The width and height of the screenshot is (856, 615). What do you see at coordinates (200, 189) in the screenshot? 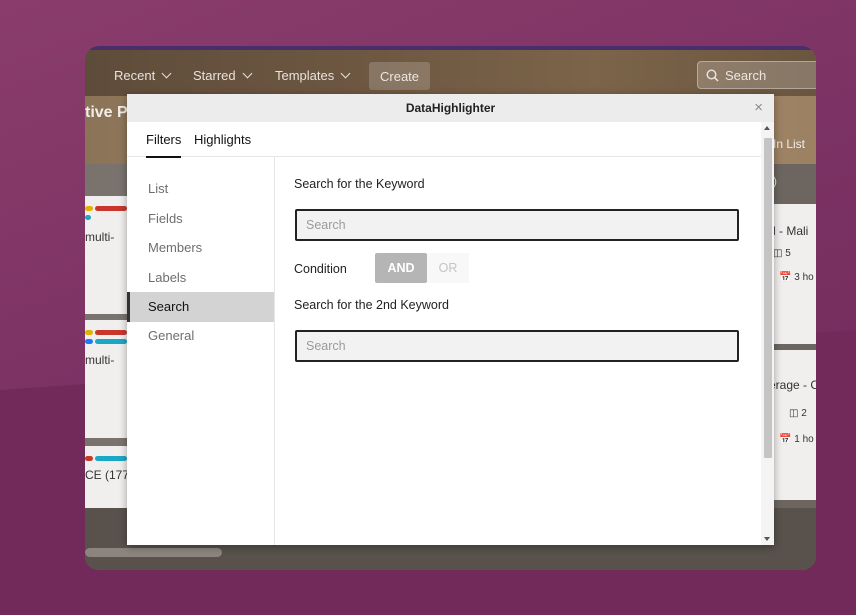
I see `sidebar-item-list: List` at bounding box center [200, 189].